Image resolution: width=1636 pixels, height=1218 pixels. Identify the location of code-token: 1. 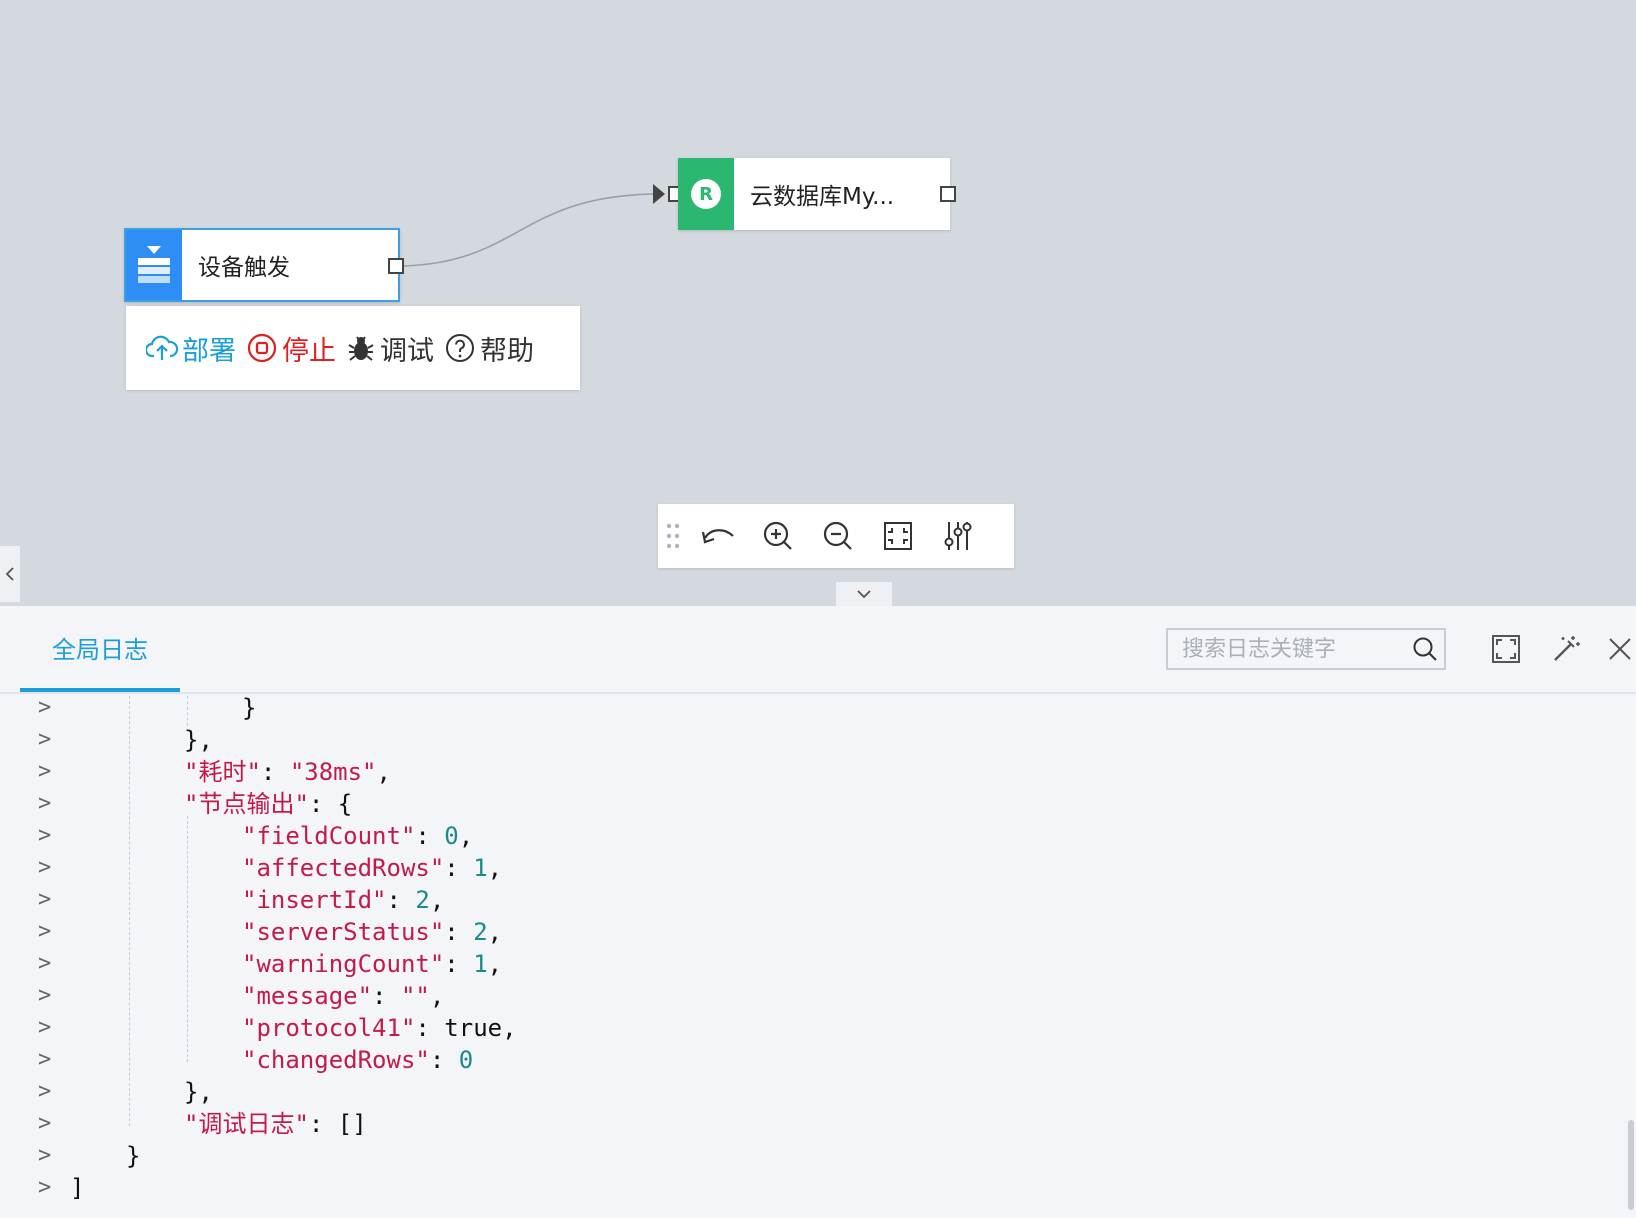
(480, 964).